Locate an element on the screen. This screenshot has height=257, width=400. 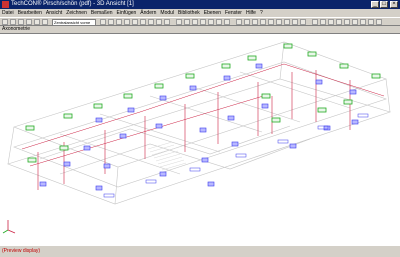
menu-item-view: Ansicht is located at coordinates (54, 13).